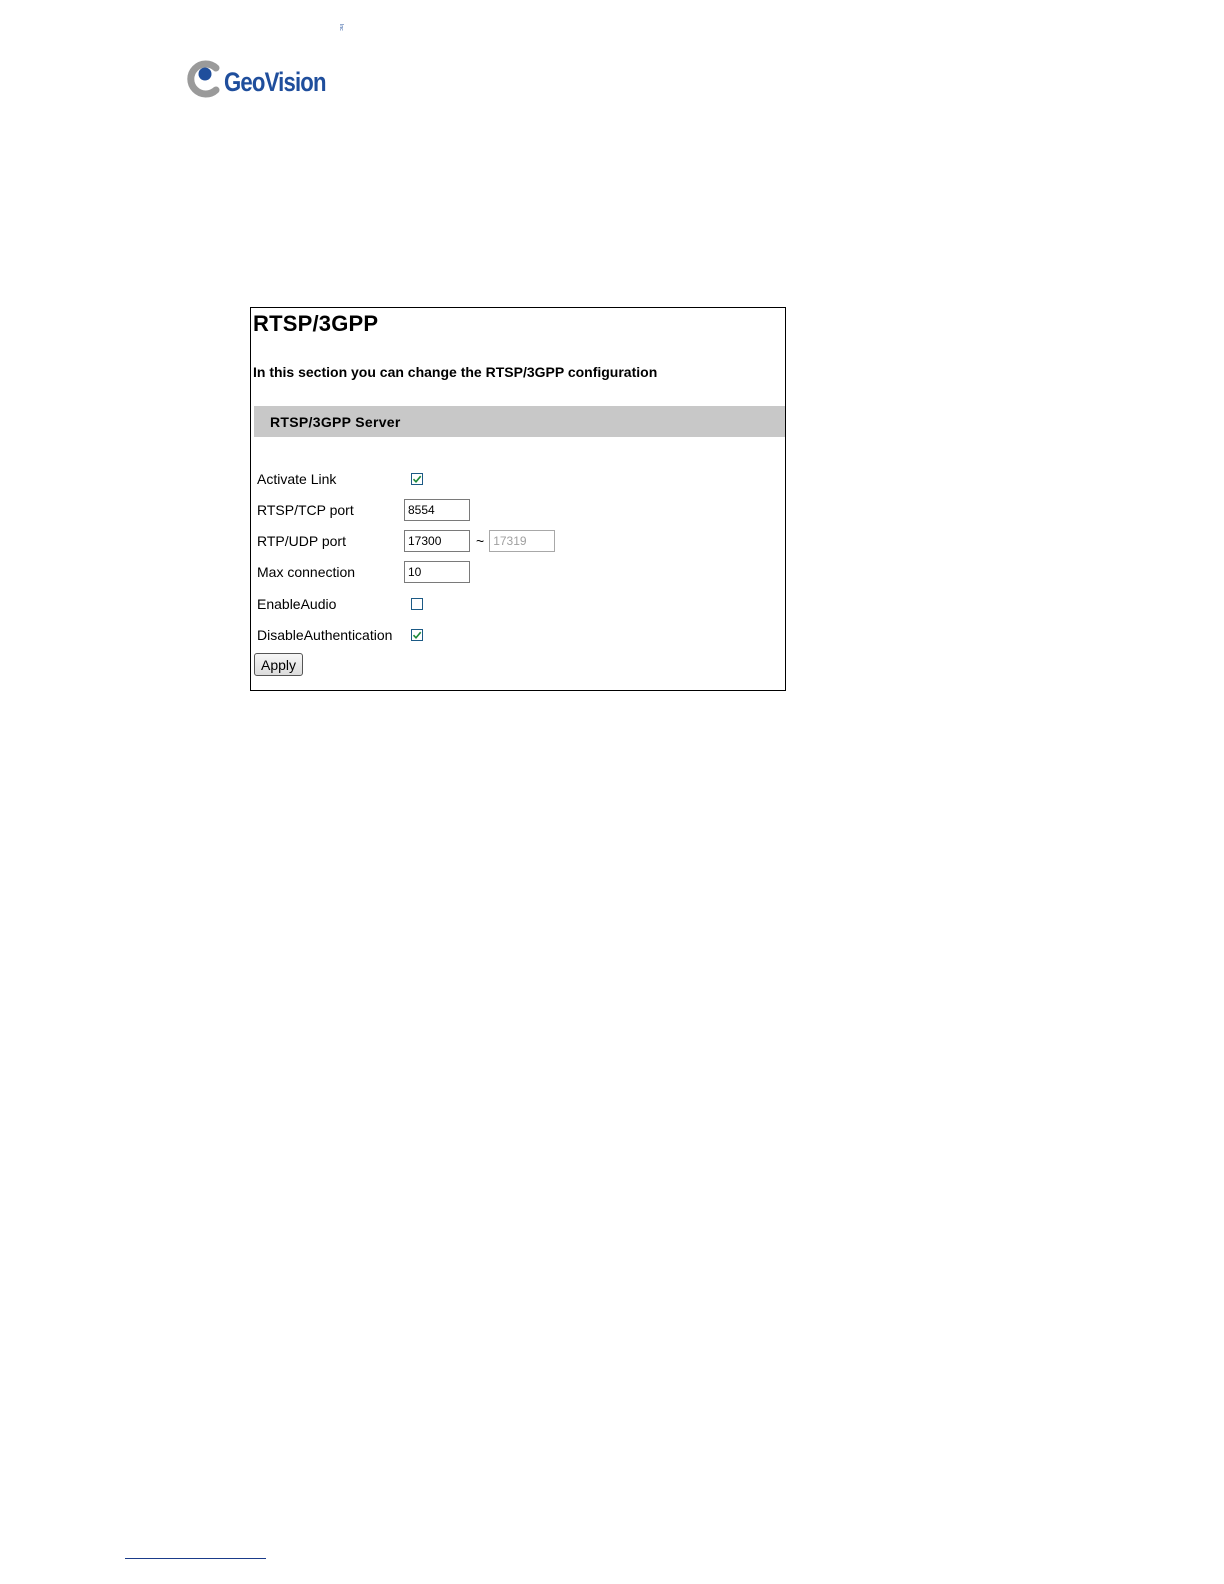 The width and height of the screenshot is (1224, 1584). Describe the element at coordinates (275, 81) in the screenshot. I see `logo-brand-text: GeoVision` at that location.